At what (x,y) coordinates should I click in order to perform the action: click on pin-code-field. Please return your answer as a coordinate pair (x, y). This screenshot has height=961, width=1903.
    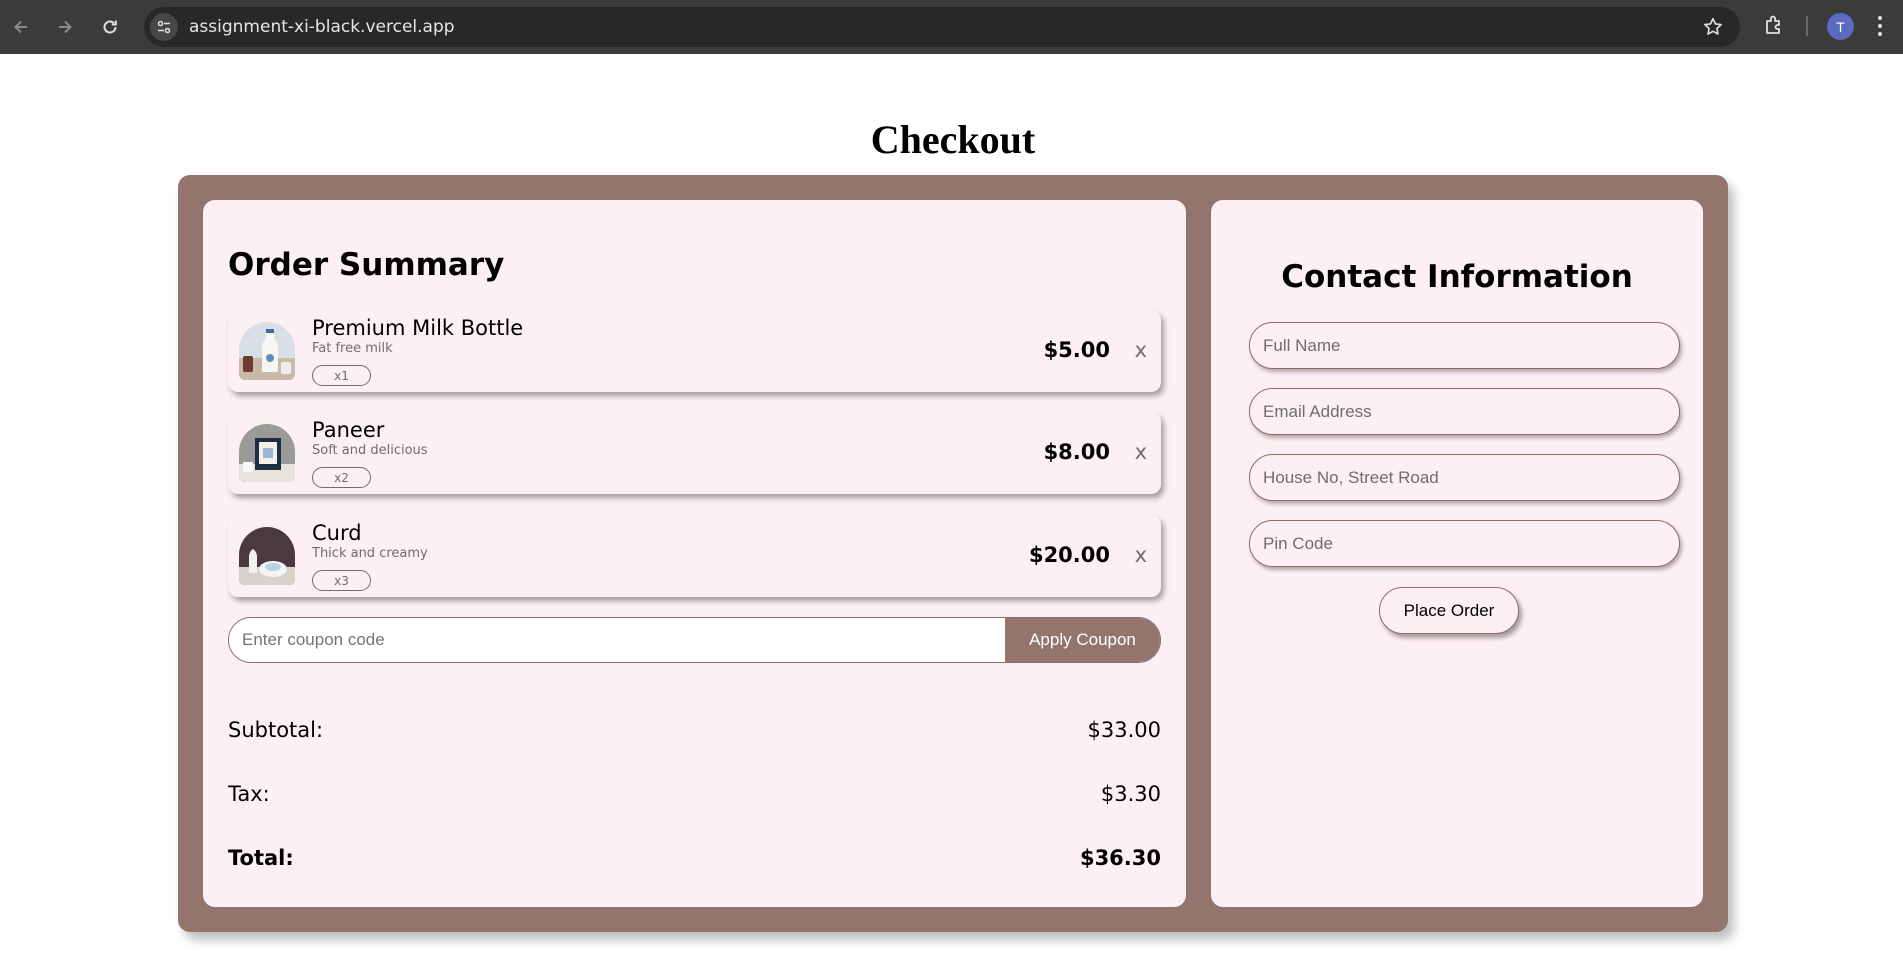
    Looking at the image, I should click on (1464, 543).